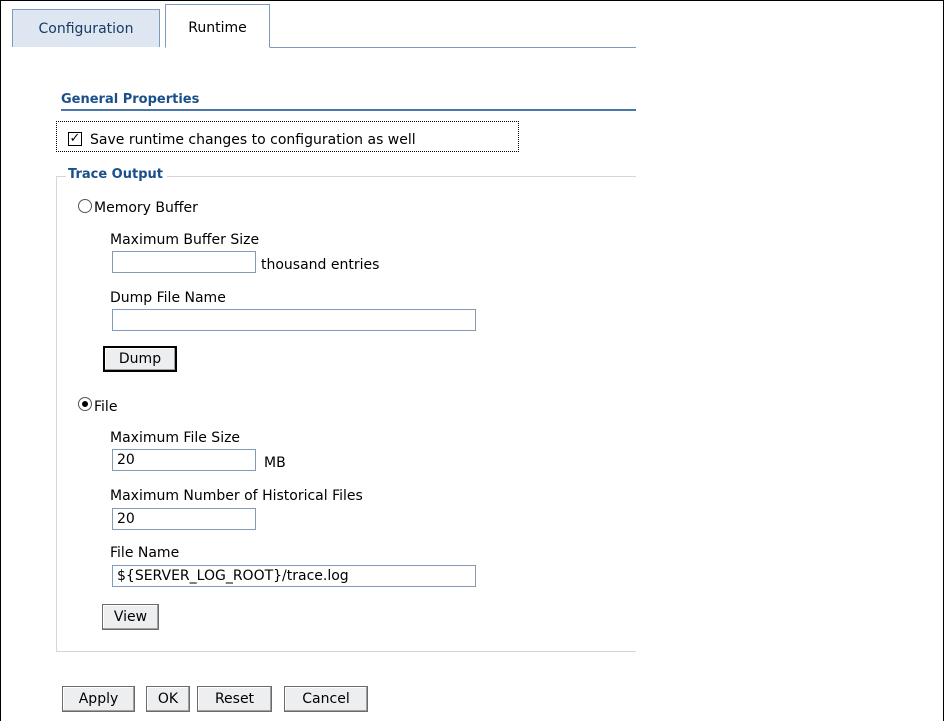  I want to click on checkmark-icon: ✓, so click(75, 138).